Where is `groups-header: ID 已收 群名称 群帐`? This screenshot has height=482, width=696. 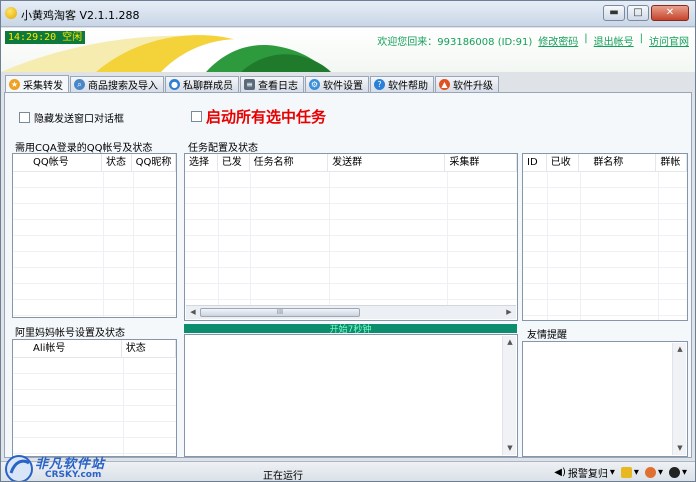 groups-header: ID 已收 群名称 群帐 is located at coordinates (605, 163).